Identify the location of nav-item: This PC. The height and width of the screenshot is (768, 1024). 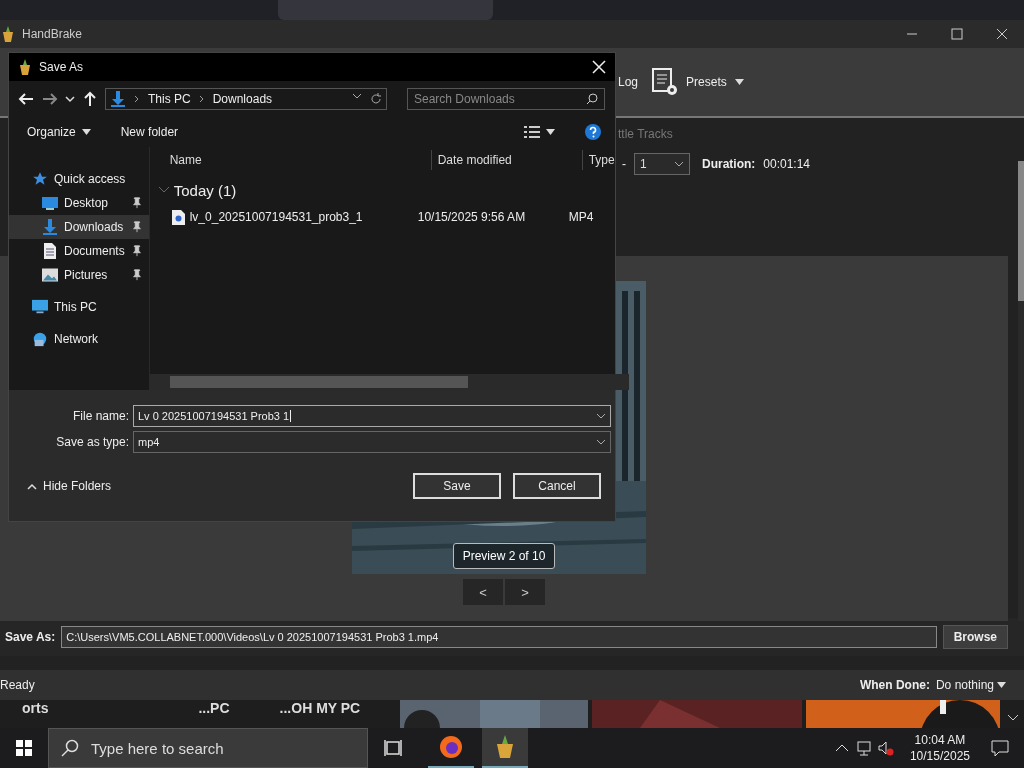
(79, 307).